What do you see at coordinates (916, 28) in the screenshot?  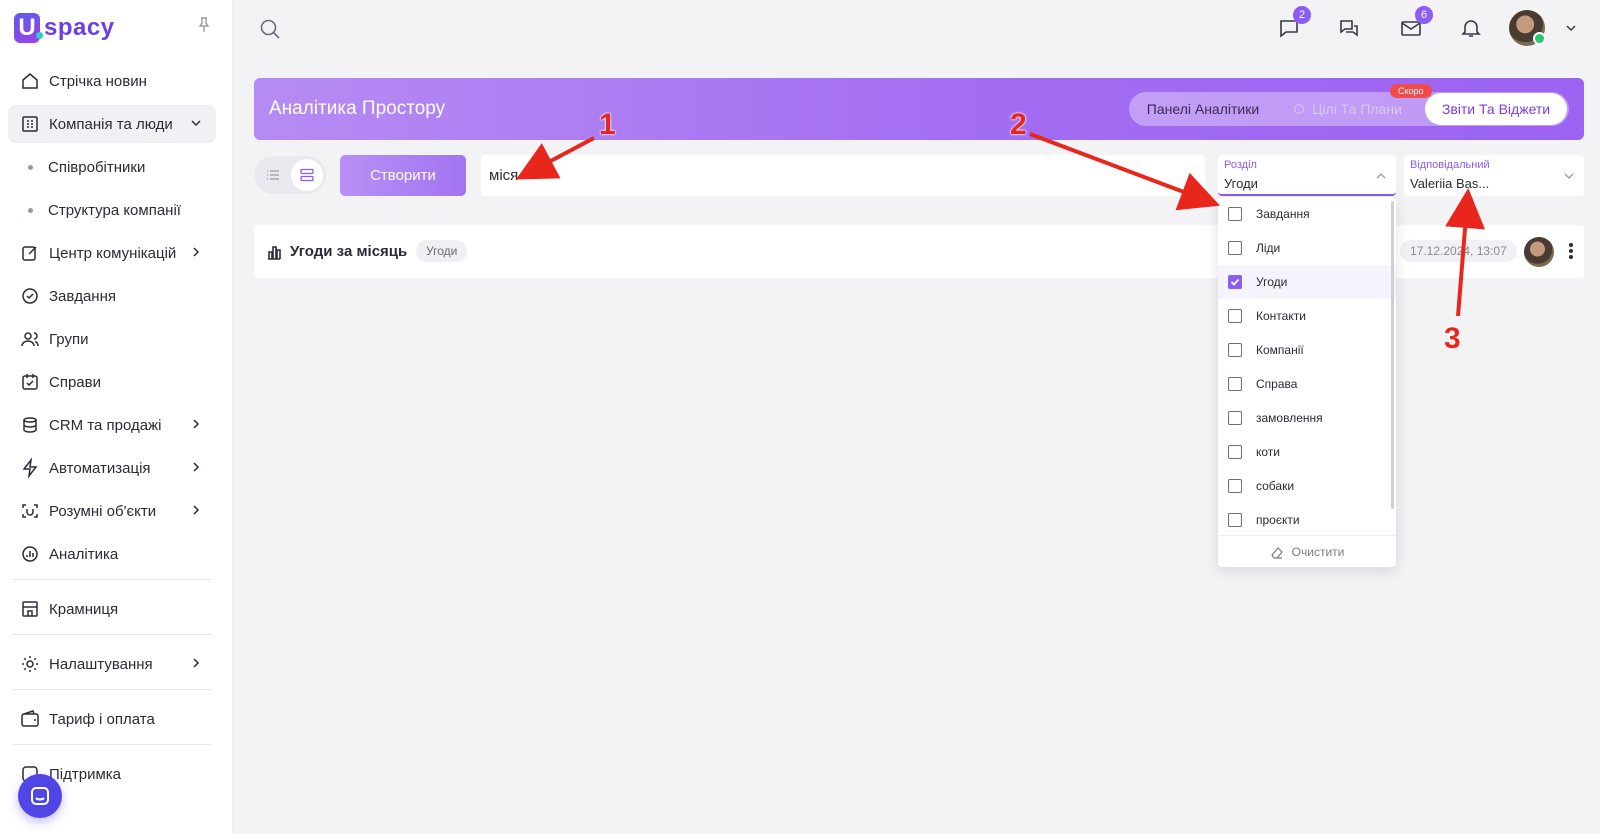 I see `topbar: 2 6` at bounding box center [916, 28].